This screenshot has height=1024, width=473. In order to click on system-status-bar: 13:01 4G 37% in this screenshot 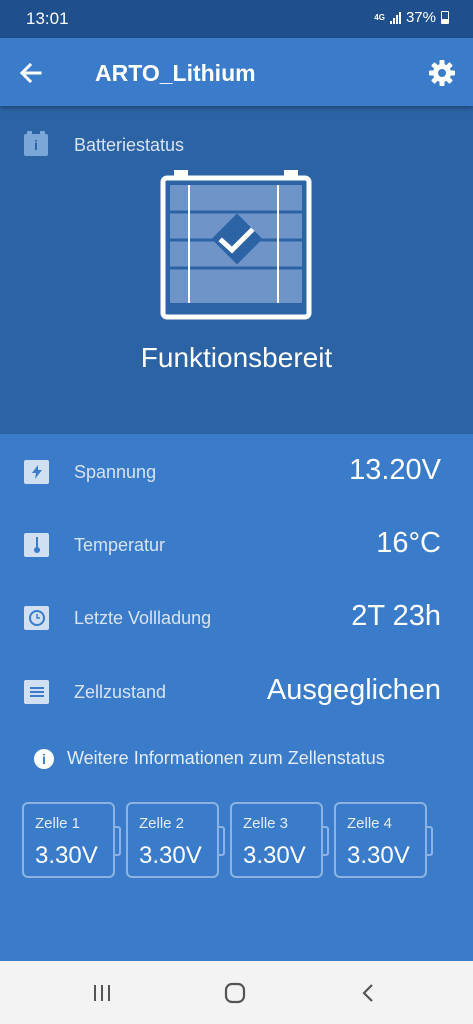, I will do `click(236, 19)`.